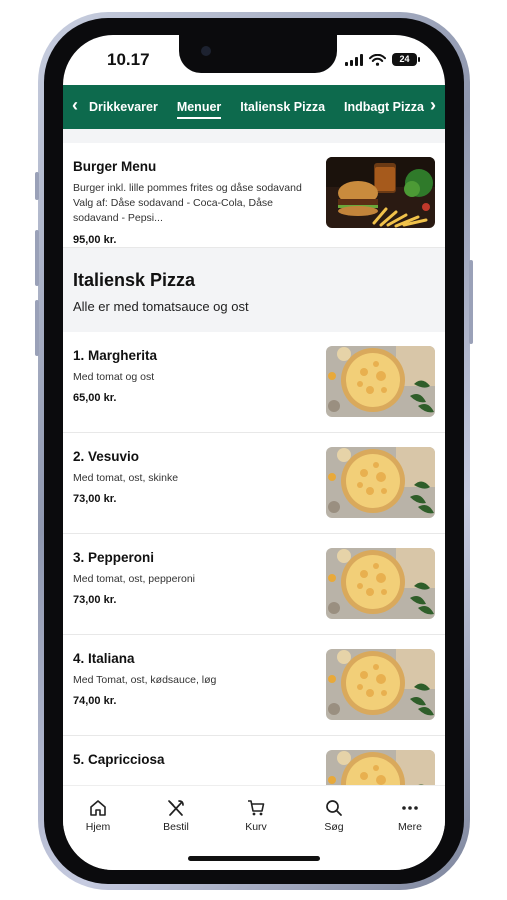 The image size is (507, 900). I want to click on tab-label: Kurv, so click(256, 827).